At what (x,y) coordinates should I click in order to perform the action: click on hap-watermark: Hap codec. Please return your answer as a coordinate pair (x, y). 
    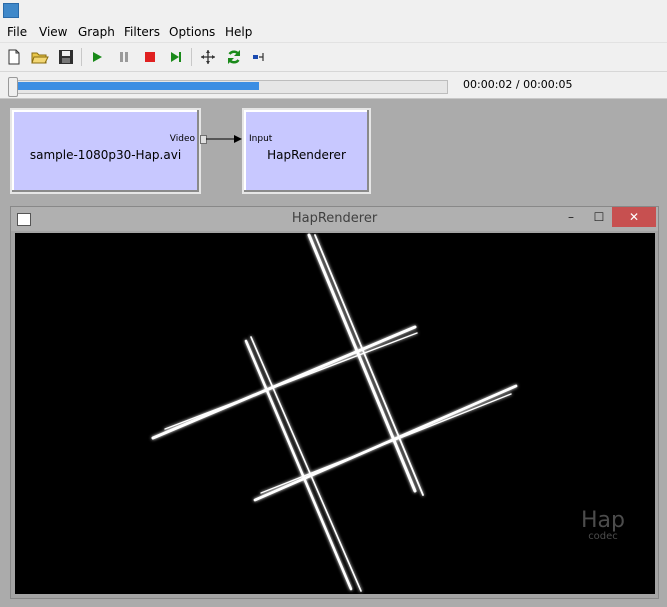
    Looking at the image, I should click on (603, 526).